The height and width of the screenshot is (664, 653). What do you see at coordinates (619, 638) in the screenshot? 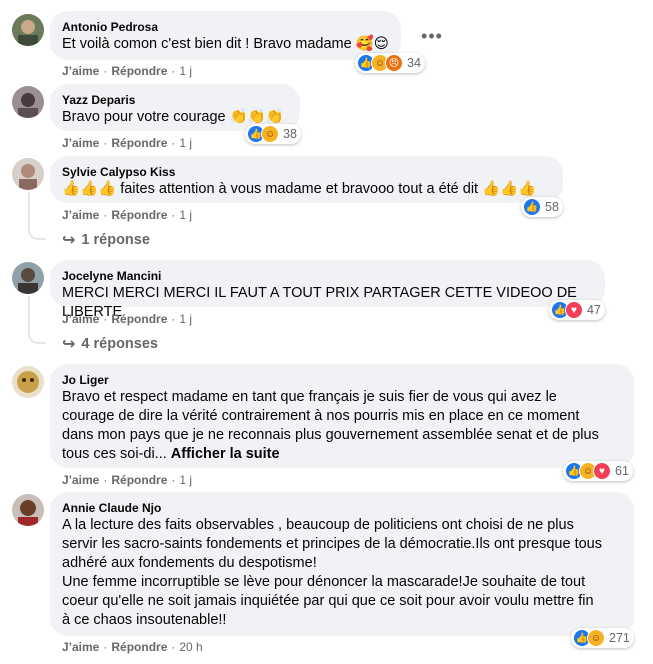
I see `reaction-count: 271` at bounding box center [619, 638].